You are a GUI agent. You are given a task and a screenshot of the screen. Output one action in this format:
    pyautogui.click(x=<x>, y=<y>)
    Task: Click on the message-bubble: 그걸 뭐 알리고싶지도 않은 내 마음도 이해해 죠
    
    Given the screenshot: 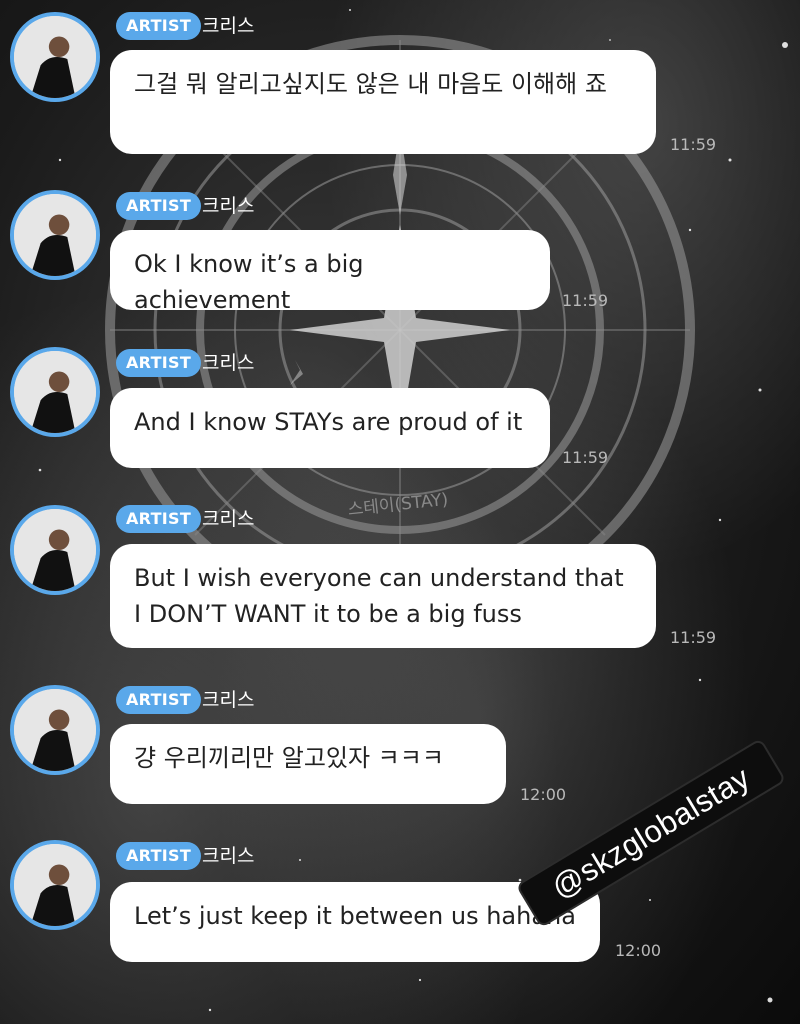 What is the action you would take?
    pyautogui.click(x=383, y=102)
    